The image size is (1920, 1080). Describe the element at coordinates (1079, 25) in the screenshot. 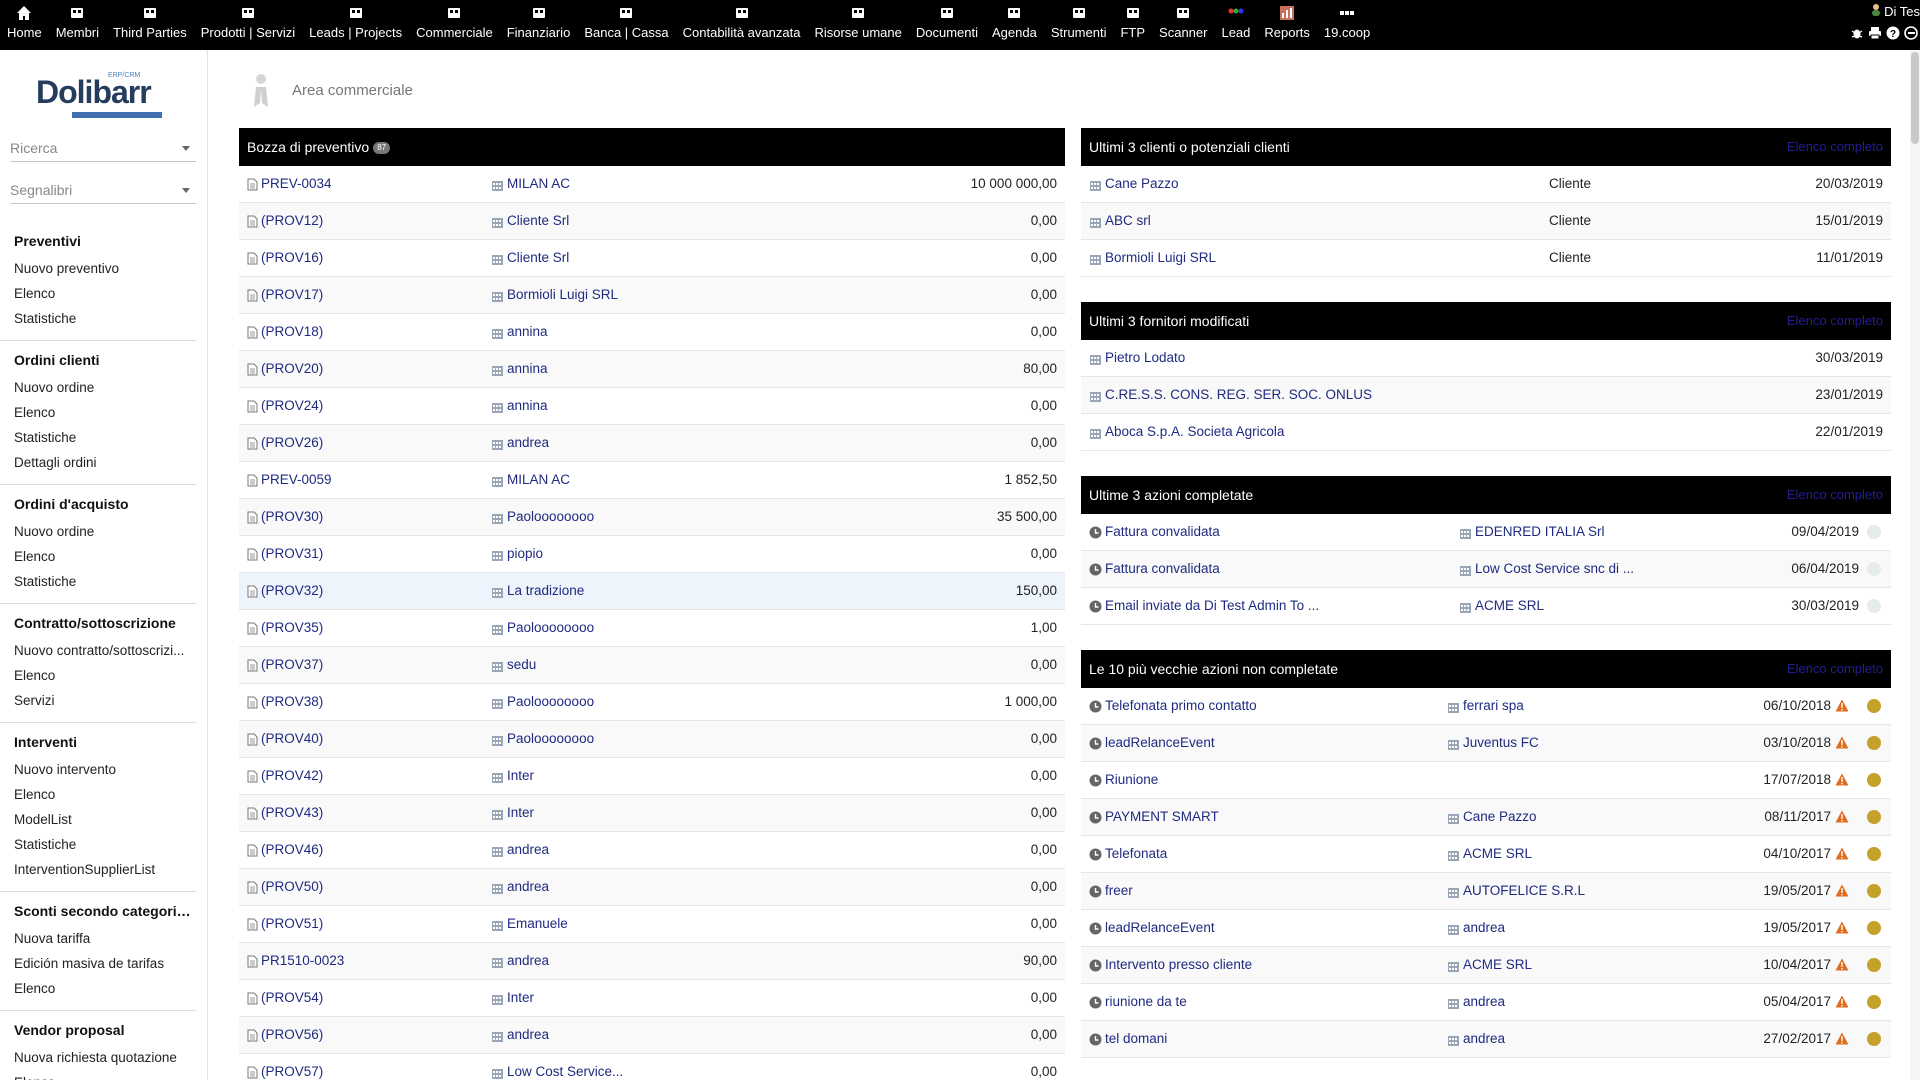

I see `menu-item-tools: Strumenti` at that location.